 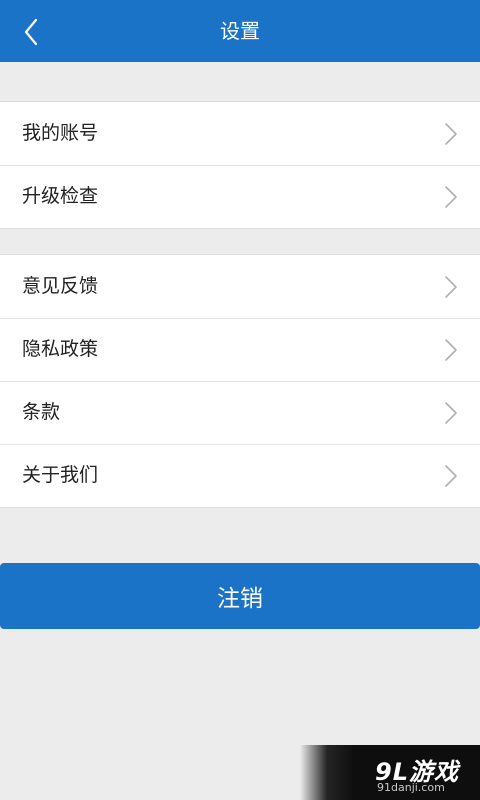 What do you see at coordinates (60, 286) in the screenshot?
I see `settings-item-label: 意见反馈` at bounding box center [60, 286].